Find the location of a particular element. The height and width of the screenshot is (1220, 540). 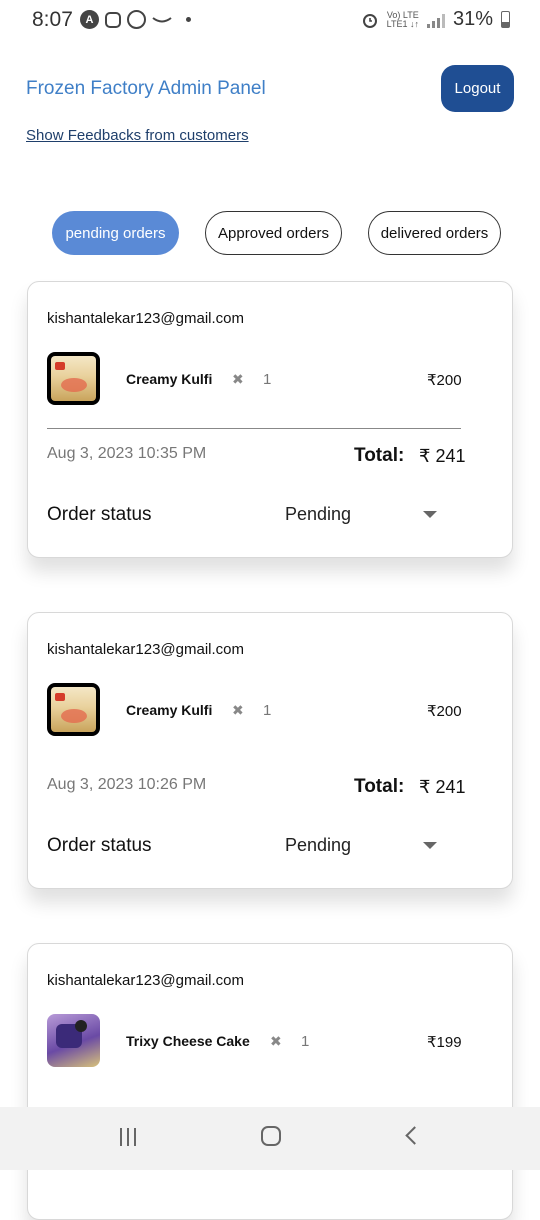

system-icons: Vo) LTE LTE1 ↓↑ 31% is located at coordinates (435, 19).